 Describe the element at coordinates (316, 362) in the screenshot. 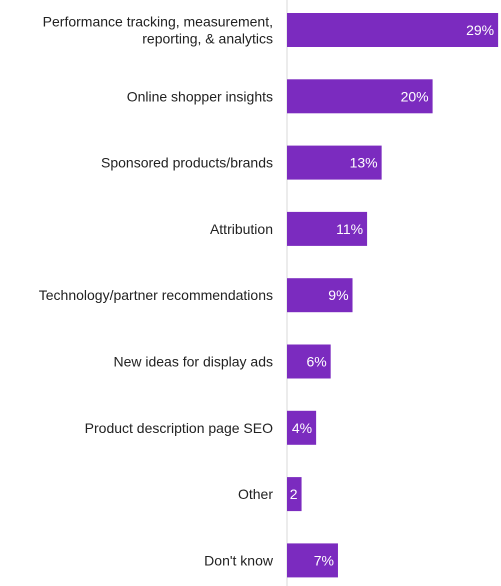

I see `data-label: 6%` at that location.